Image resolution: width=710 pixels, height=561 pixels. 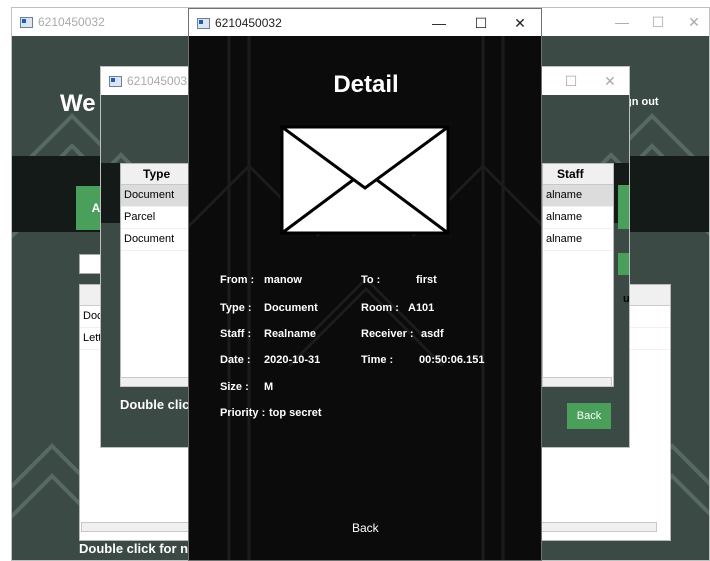 I want to click on date-label: Date :, so click(x=235, y=360).